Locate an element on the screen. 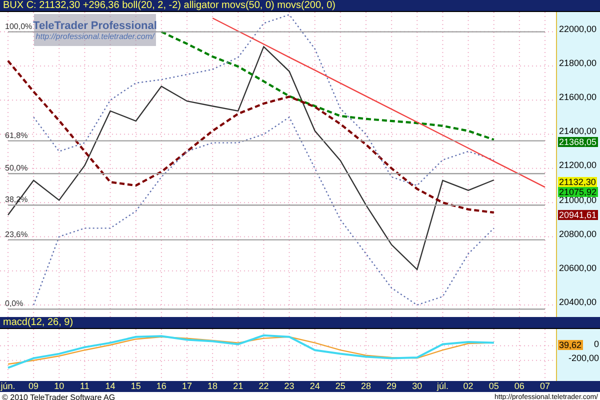 The image size is (600, 400). date-label: 22 is located at coordinates (263, 386).